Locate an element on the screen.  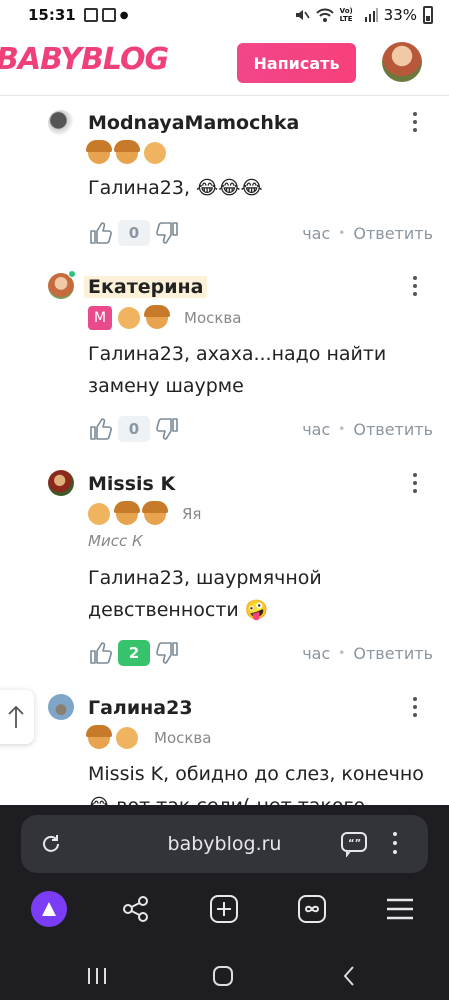
lte-label: Vo) LTE is located at coordinates (346, 15).